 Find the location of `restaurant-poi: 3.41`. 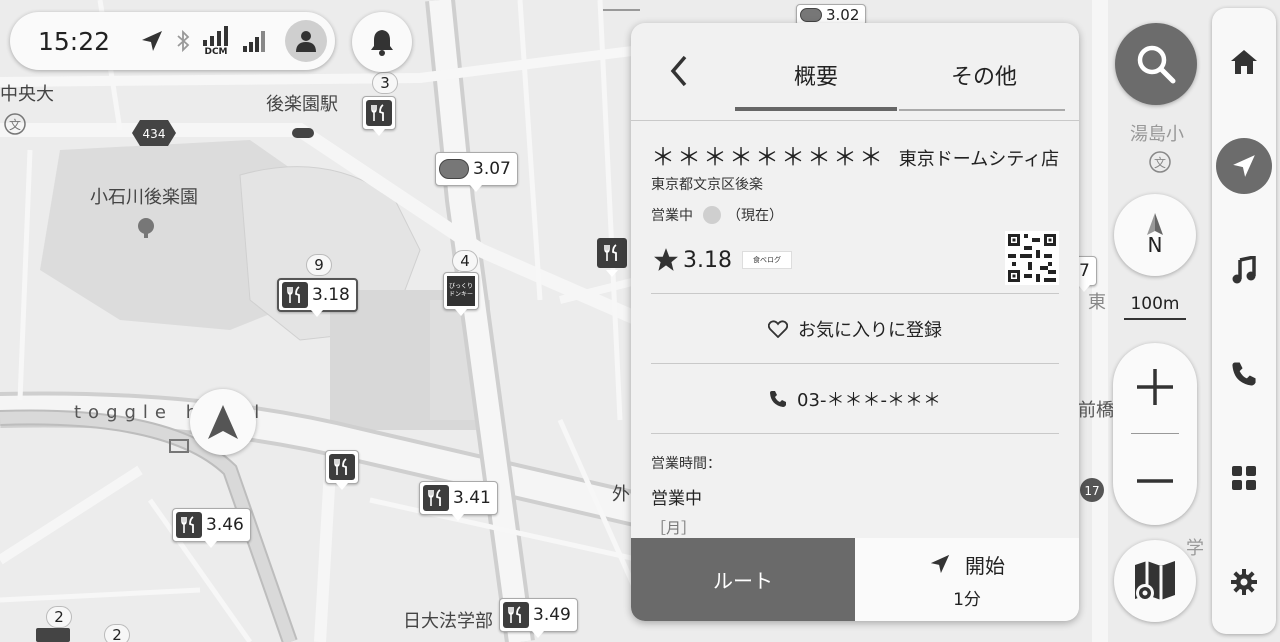

restaurant-poi: 3.41 is located at coordinates (458, 501).